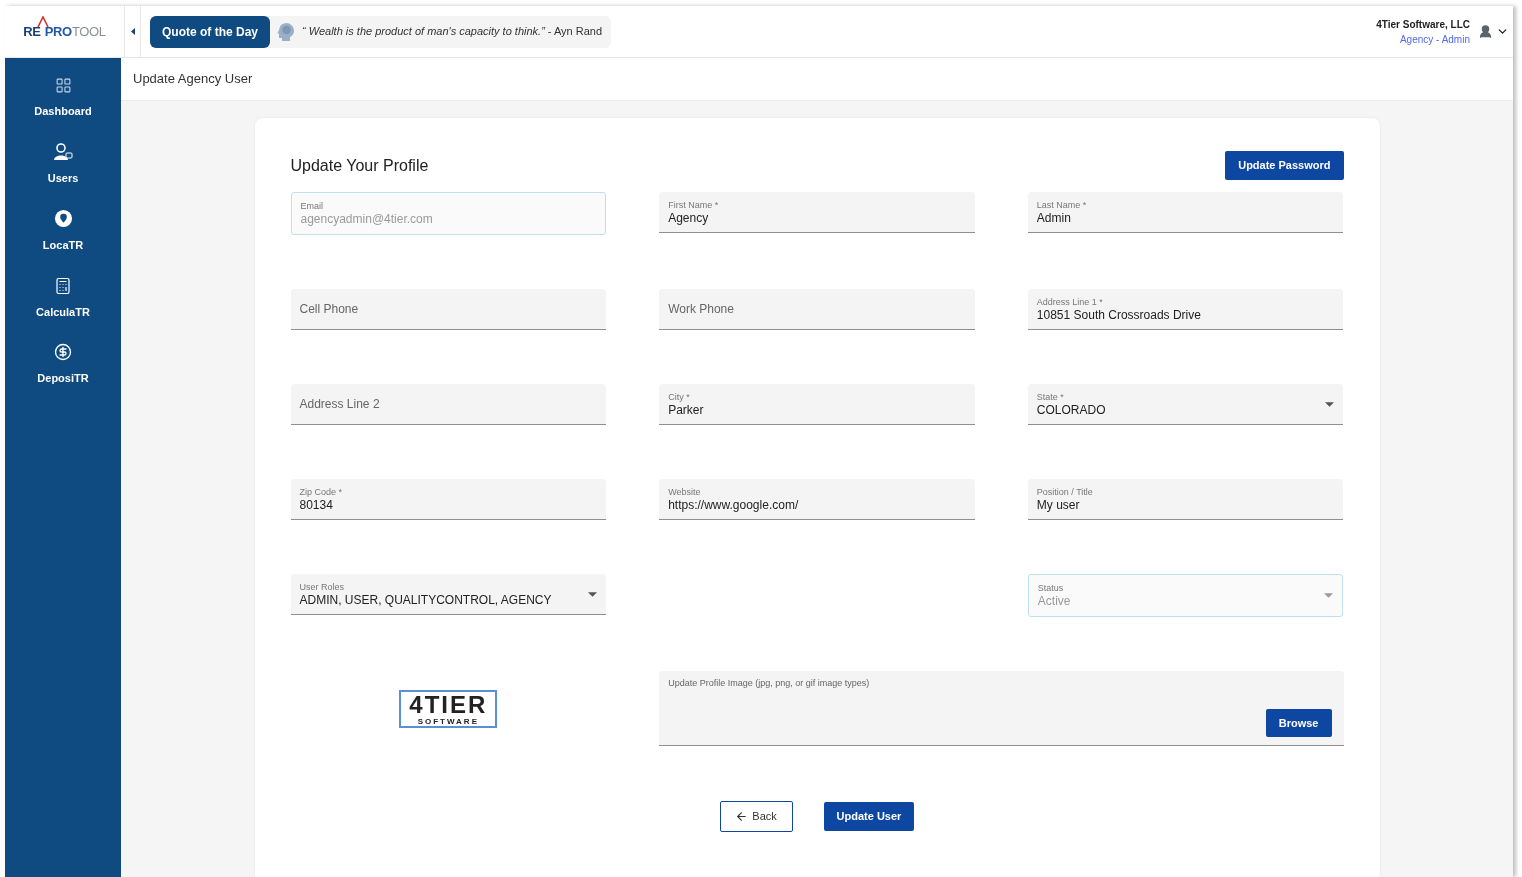  I want to click on field-placeholder: Address Line 2, so click(340, 404).